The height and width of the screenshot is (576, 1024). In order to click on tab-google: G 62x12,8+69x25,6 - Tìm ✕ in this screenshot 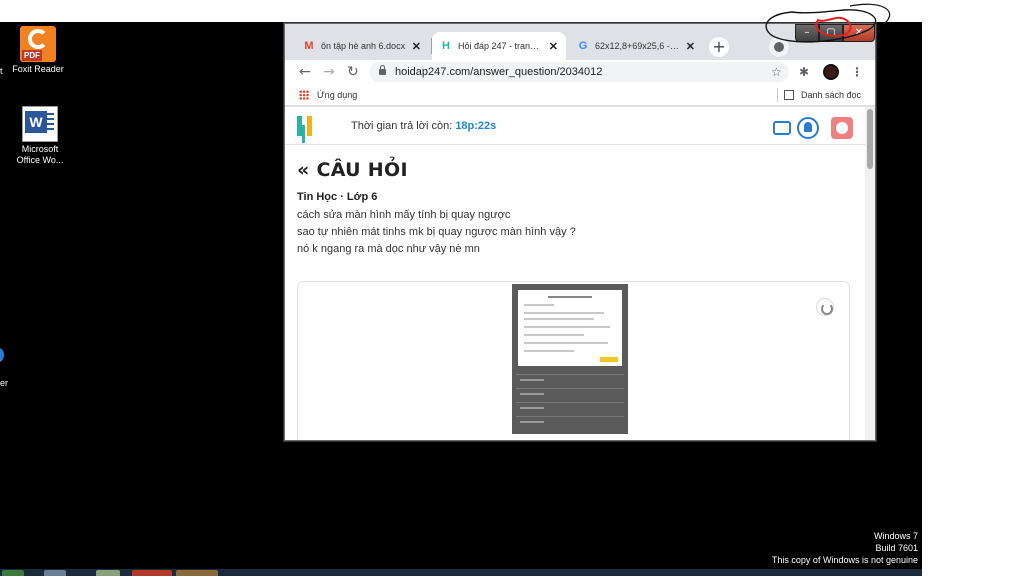, I will do `click(636, 46)`.